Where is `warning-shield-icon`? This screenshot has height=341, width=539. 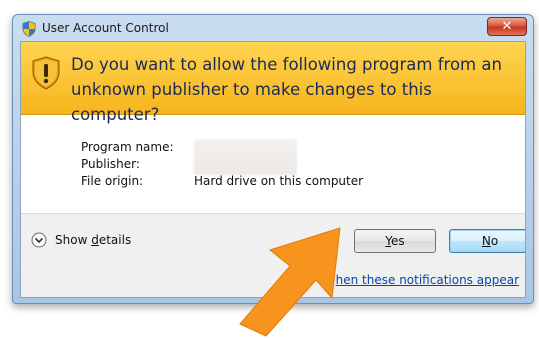 warning-shield-icon is located at coordinates (46, 73).